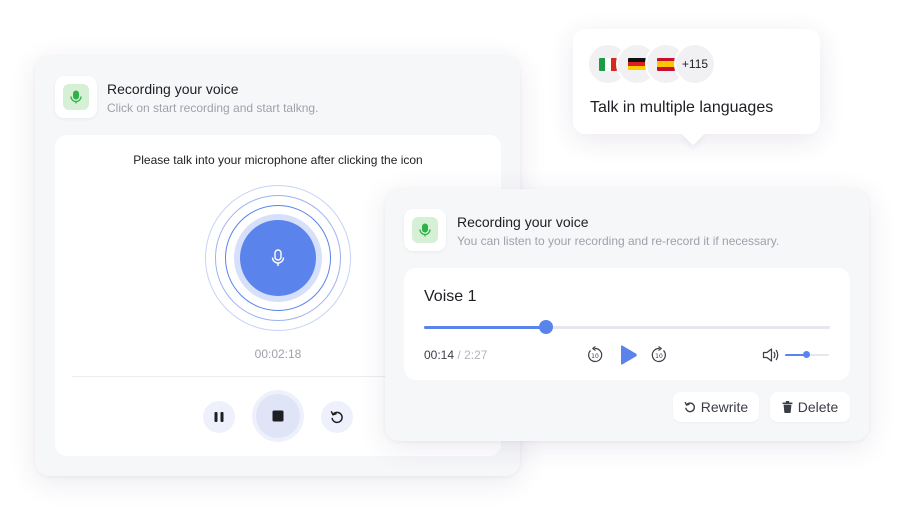 This screenshot has width=904, height=519. I want to click on current-time: 00:14, so click(439, 355).